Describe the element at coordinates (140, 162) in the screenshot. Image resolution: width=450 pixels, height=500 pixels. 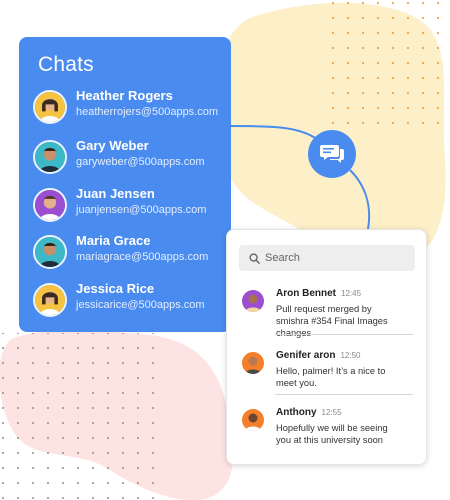
I see `contact-email: garyweber@500apps.com` at that location.